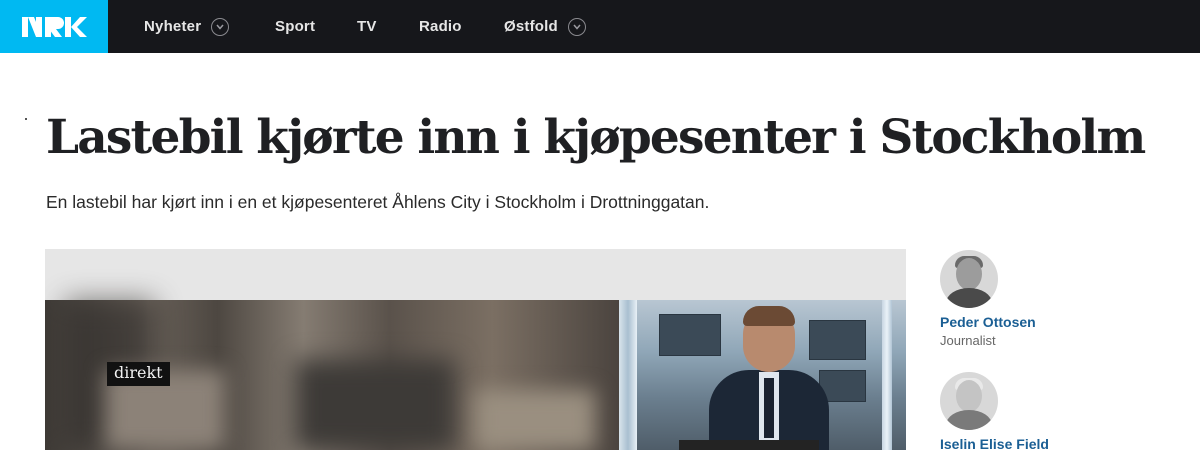 Image resolution: width=1200 pixels, height=452 pixels. I want to click on nav-item-tv: TV, so click(367, 26).